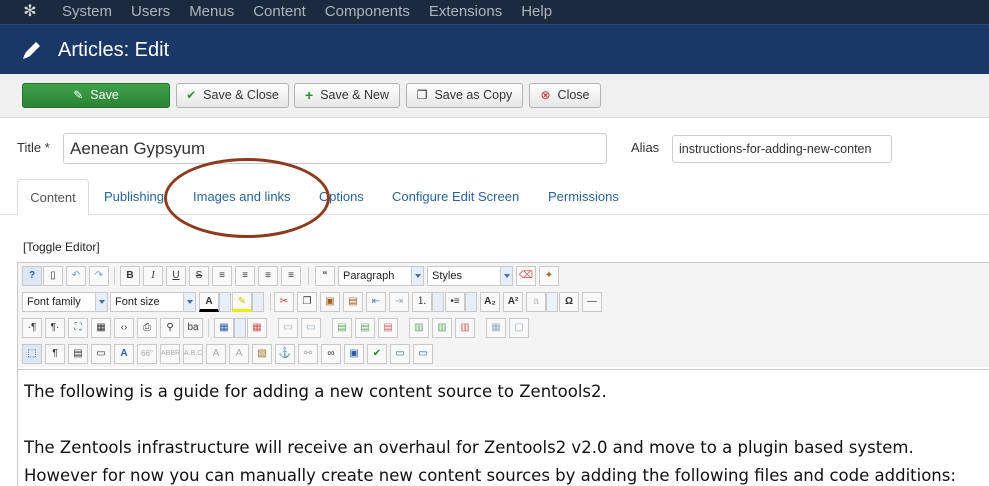 This screenshot has height=486, width=989. I want to click on cleanup-brush-icon: ✦, so click(549, 276).